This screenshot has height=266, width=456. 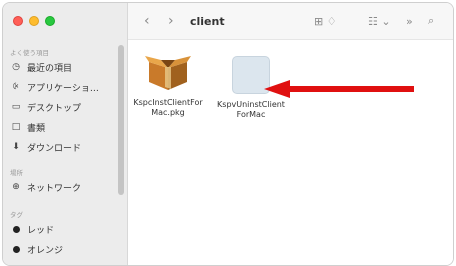 What do you see at coordinates (29, 53) in the screenshot?
I see `favorites-section-title: よく使う項目` at bounding box center [29, 53].